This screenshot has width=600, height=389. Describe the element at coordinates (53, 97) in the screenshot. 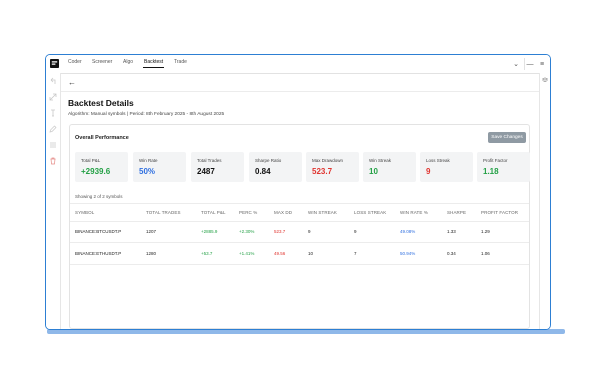

I see `expand-icon` at that location.